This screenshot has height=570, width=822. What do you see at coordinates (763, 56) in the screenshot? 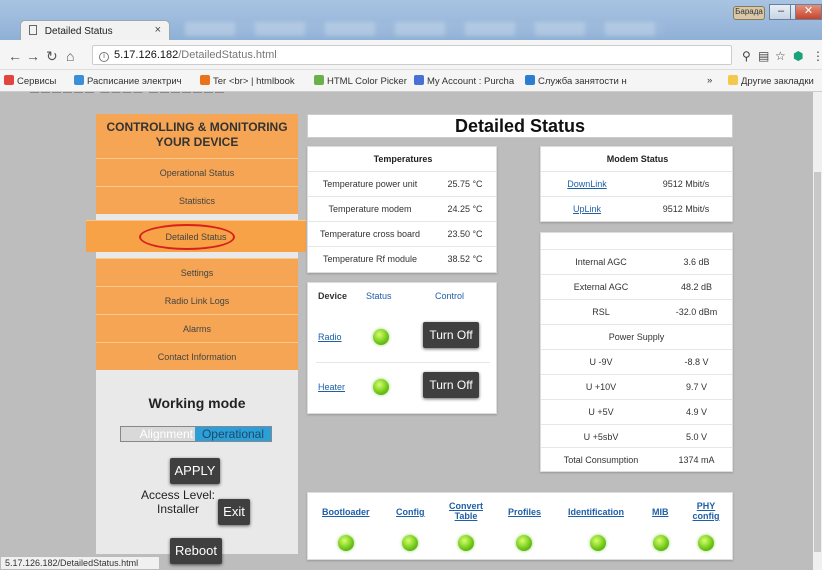
I see `translate-icon: ▤` at bounding box center [763, 56].